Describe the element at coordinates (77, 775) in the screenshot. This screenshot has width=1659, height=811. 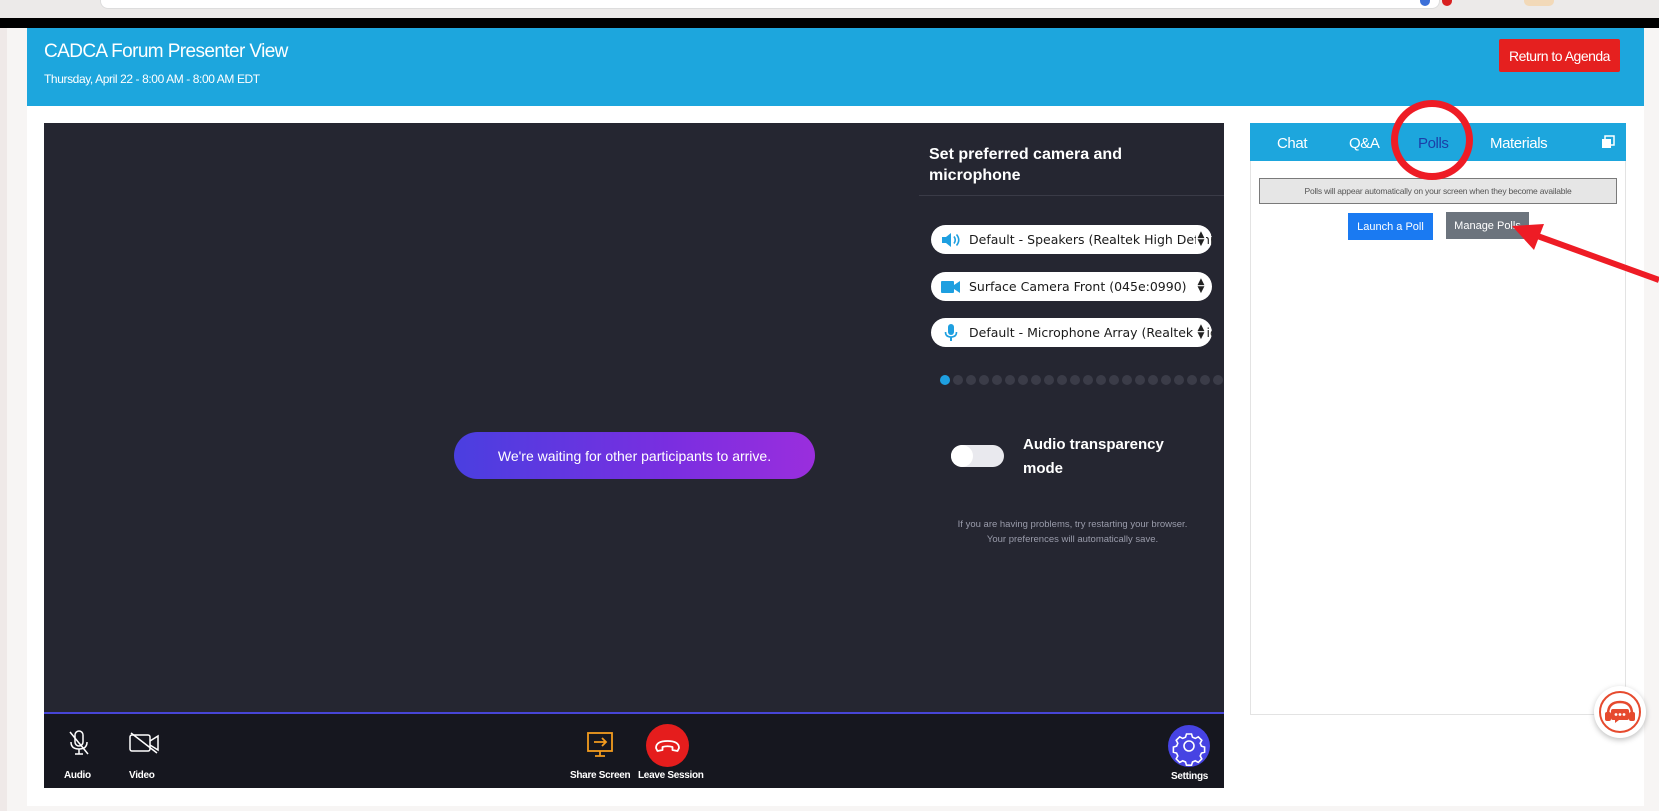
I see `audio-label: Audio` at that location.